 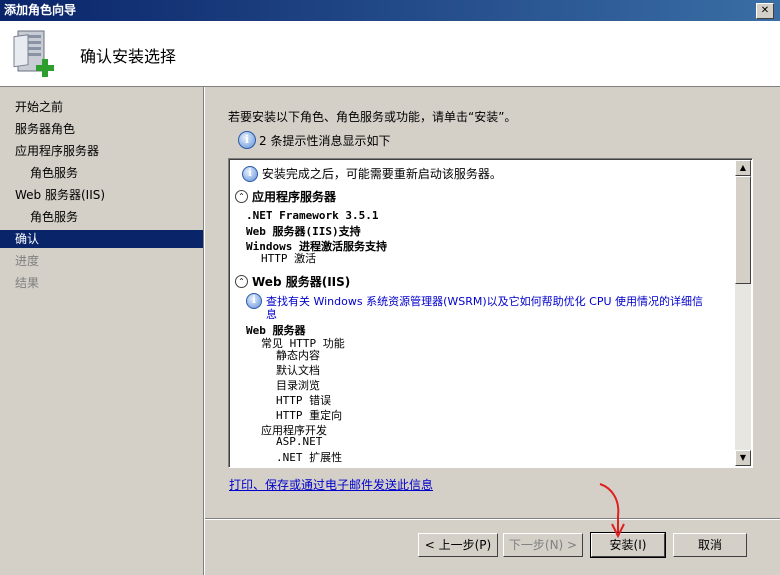 What do you see at coordinates (101, 173) in the screenshot?
I see `step-app-role-services: 角色服务` at bounding box center [101, 173].